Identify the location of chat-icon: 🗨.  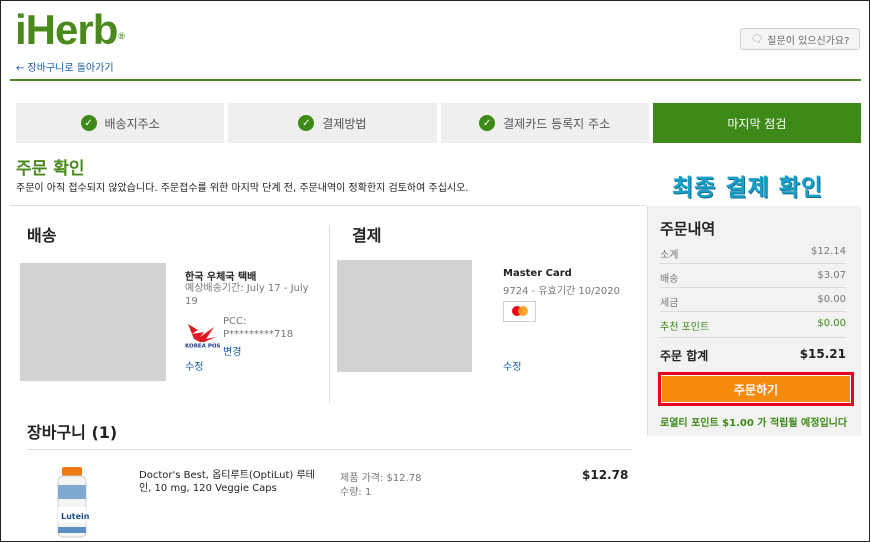
(757, 39).